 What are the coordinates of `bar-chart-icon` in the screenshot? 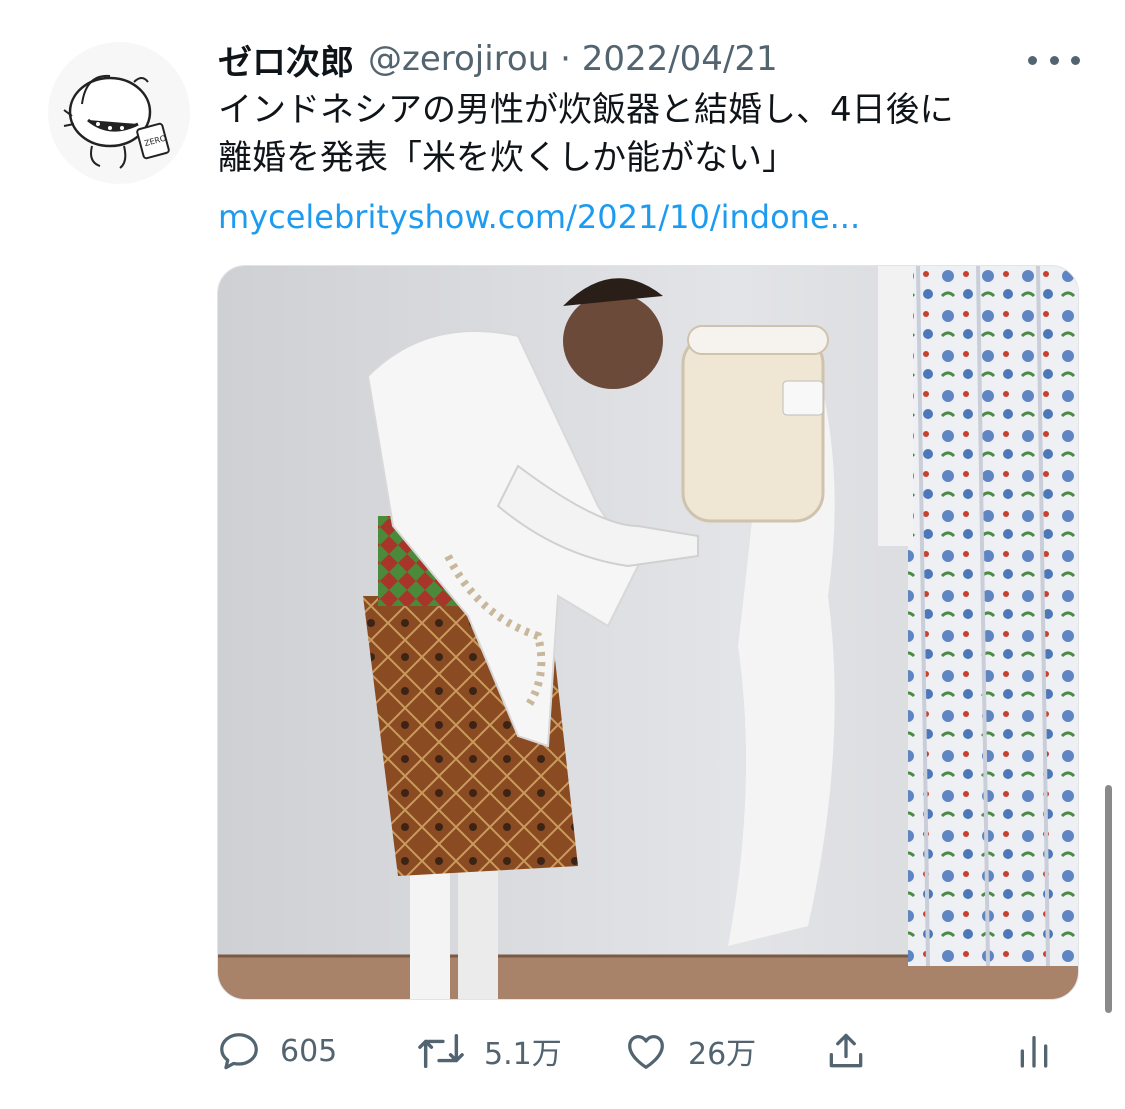 It's located at (1034, 1052).